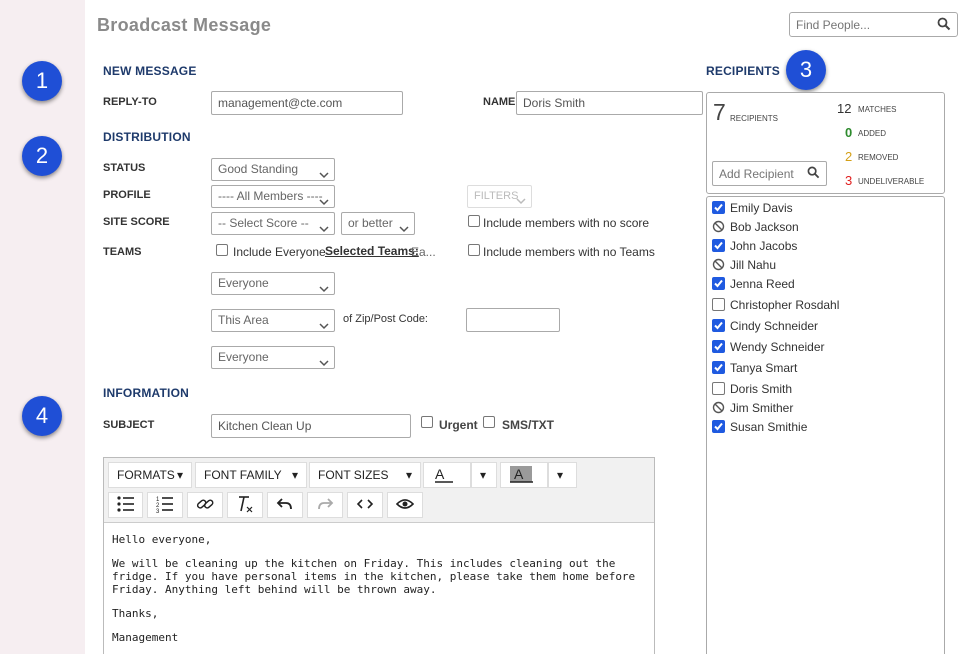 The width and height of the screenshot is (975, 654). Describe the element at coordinates (122, 252) in the screenshot. I see `teams-label: TEAMS` at that location.